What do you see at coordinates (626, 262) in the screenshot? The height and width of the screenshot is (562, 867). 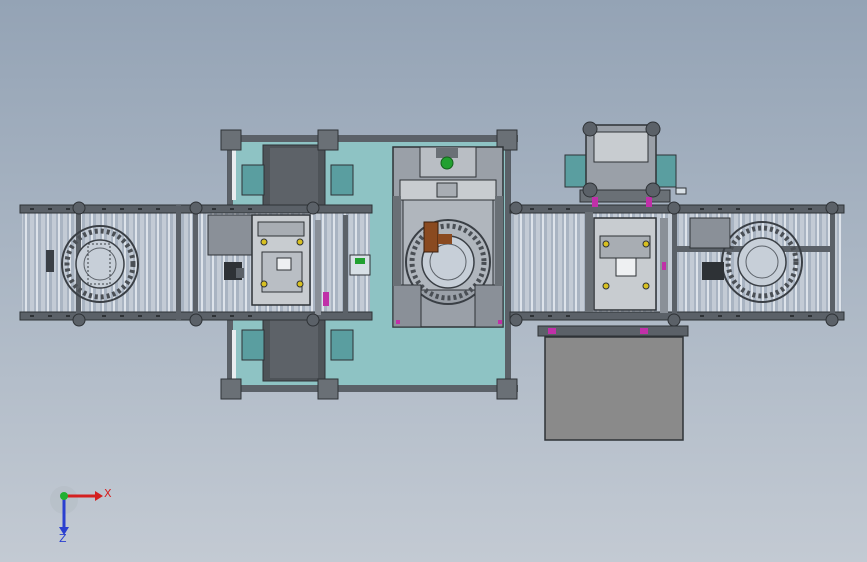 I see `right-station-block` at bounding box center [626, 262].